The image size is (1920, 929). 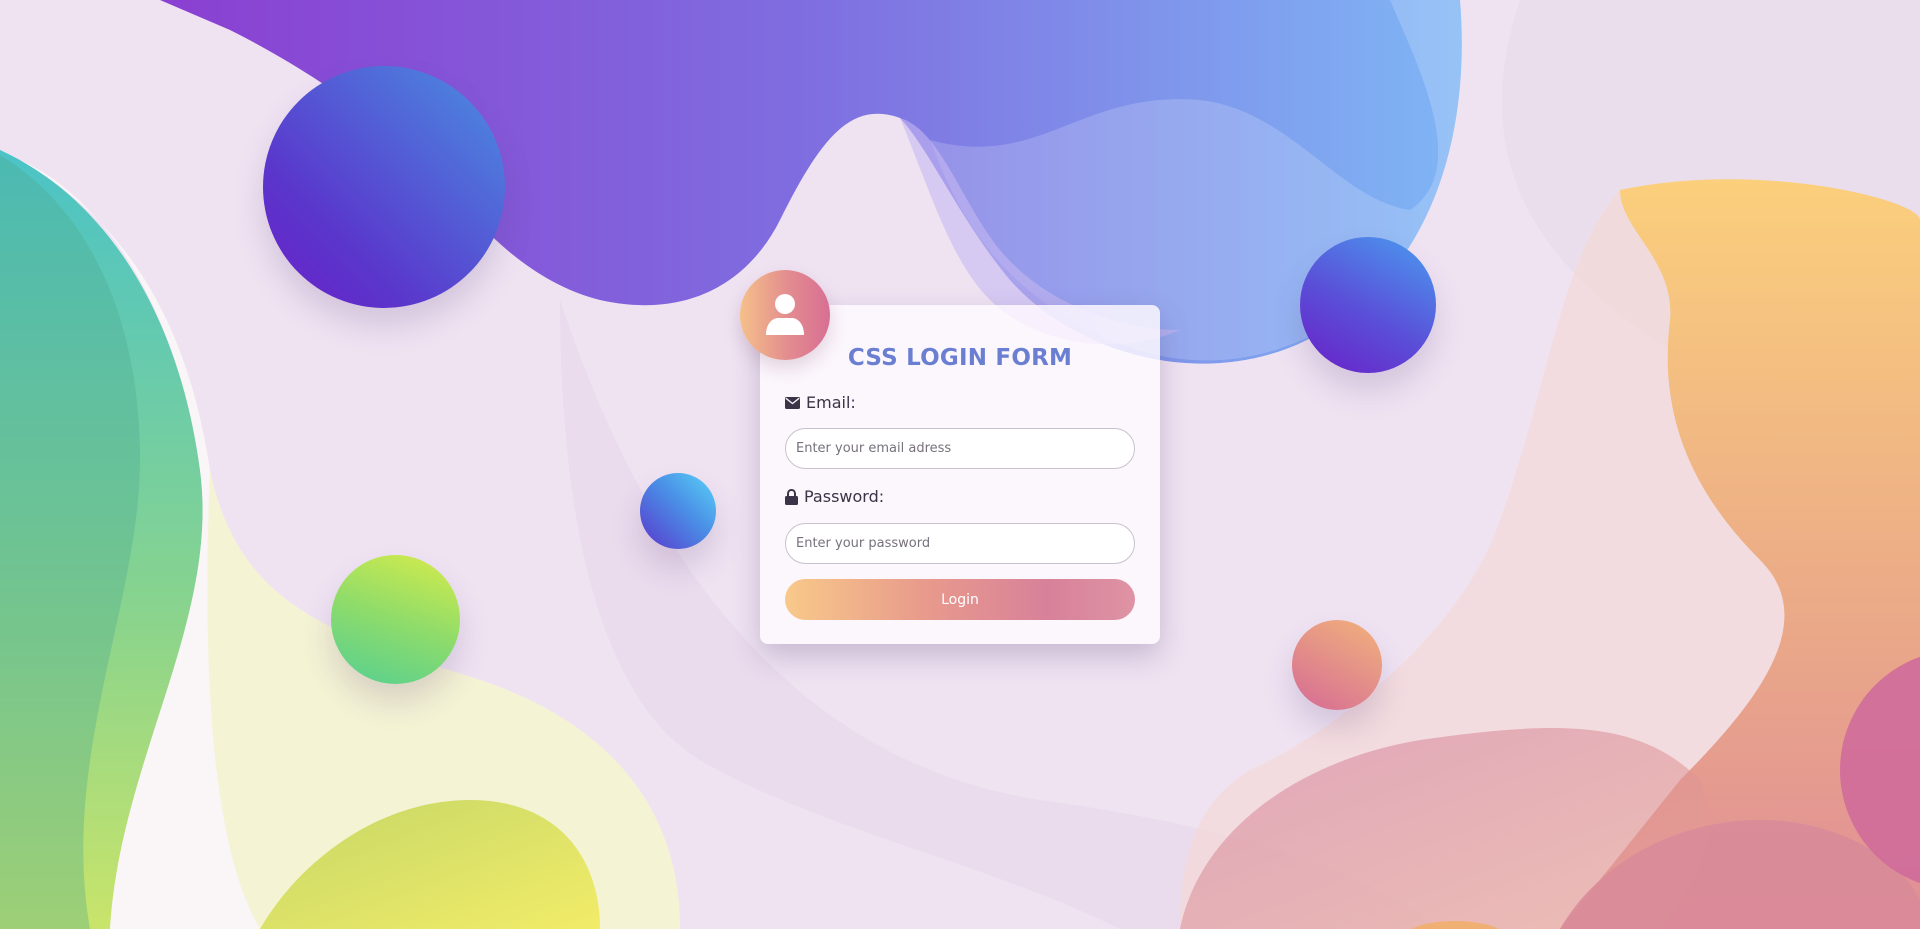 I want to click on password-label: Password:, so click(x=844, y=496).